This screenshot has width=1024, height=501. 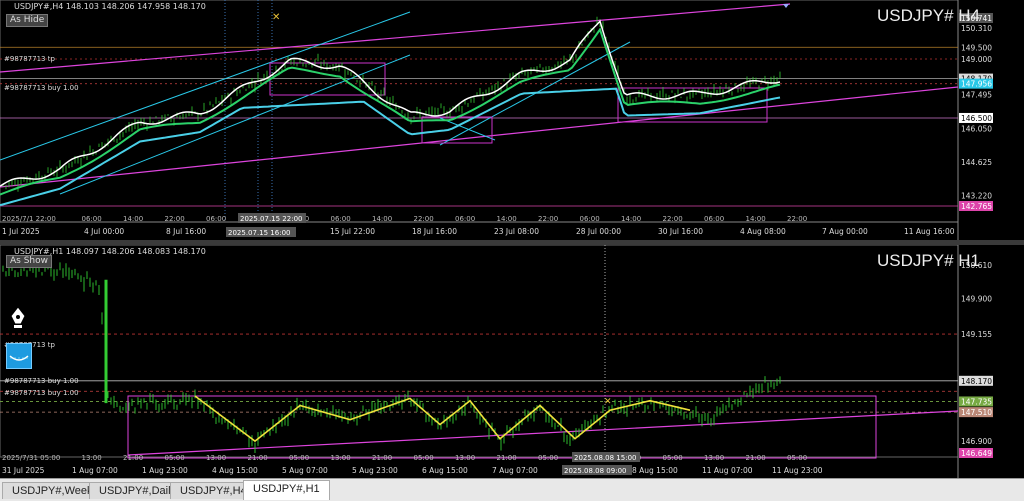 I want to click on h4-price-label: 149.000, so click(x=976, y=59).